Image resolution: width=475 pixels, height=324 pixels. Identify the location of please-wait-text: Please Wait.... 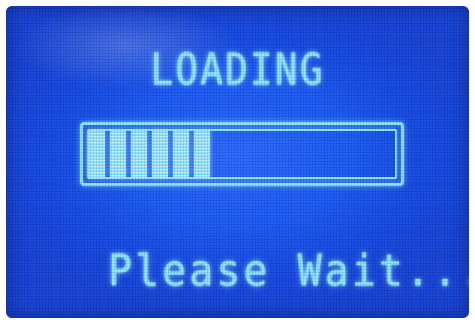
(288, 271).